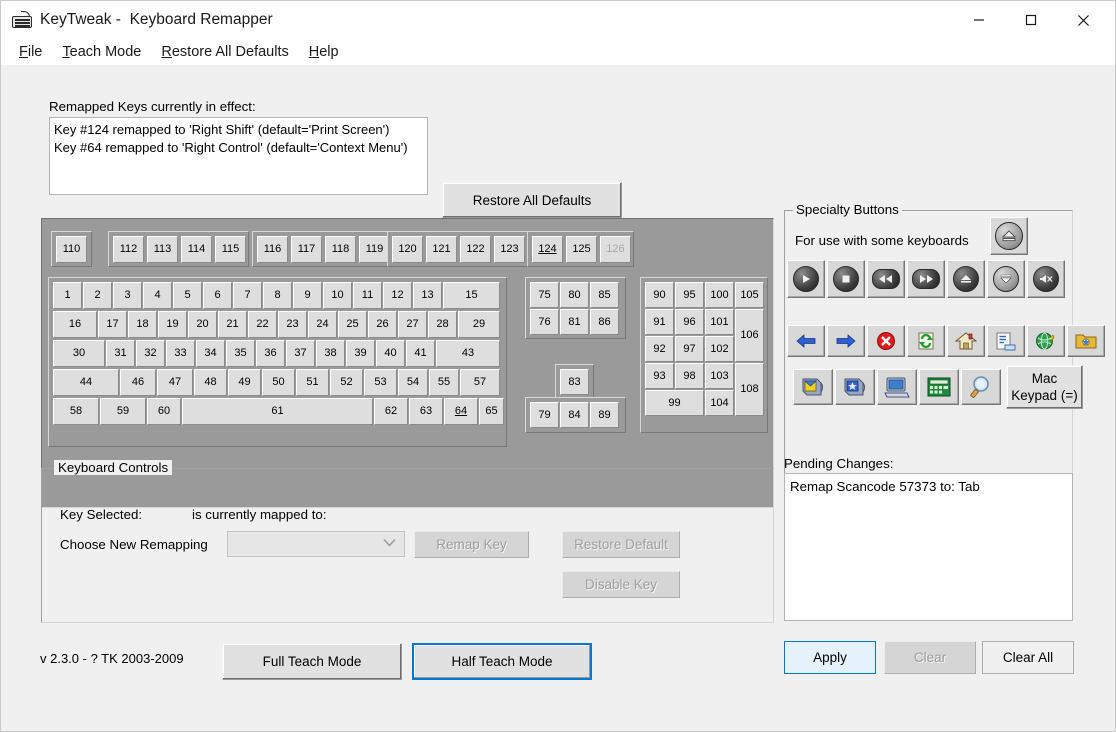 This screenshot has height=732, width=1116. Describe the element at coordinates (855, 387) in the screenshot. I see `news-icon` at that location.